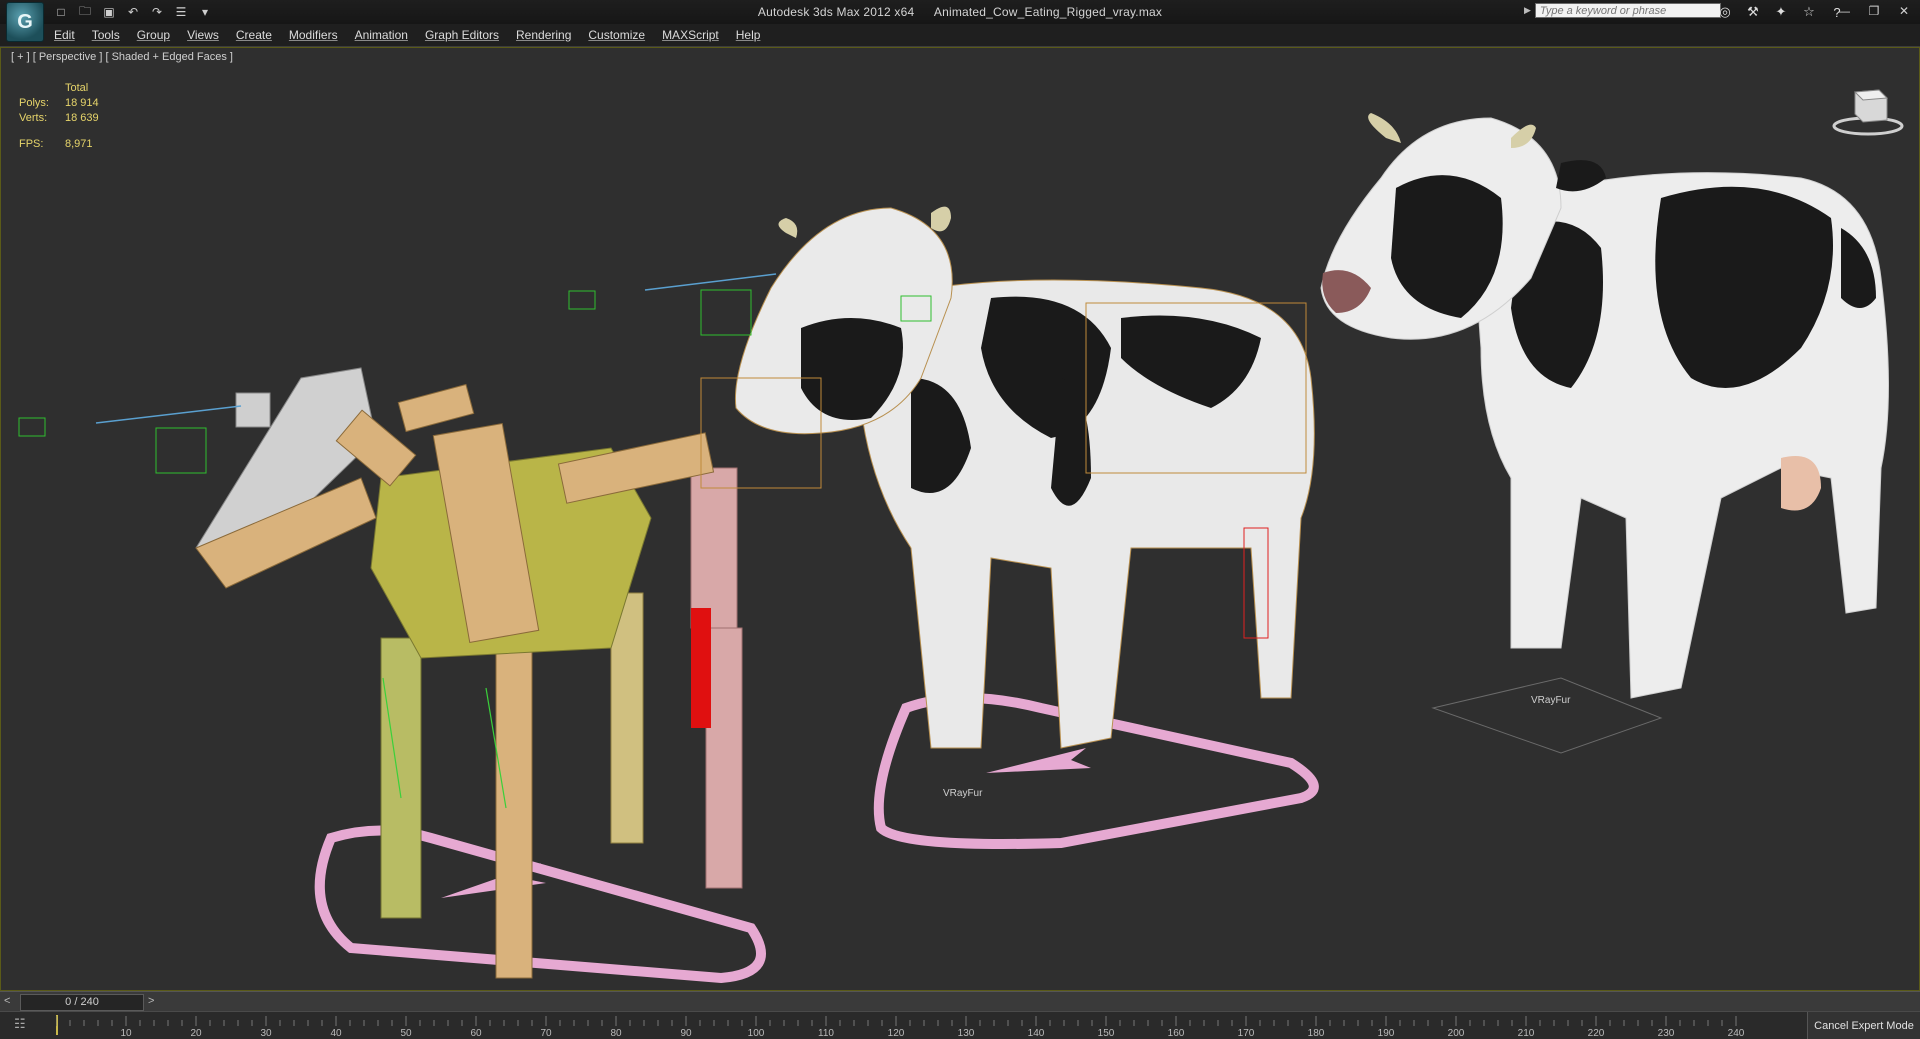 The image size is (1920, 1039). Describe the element at coordinates (963, 793) in the screenshot. I see `vrayfur-label-1: VRayFur` at that location.